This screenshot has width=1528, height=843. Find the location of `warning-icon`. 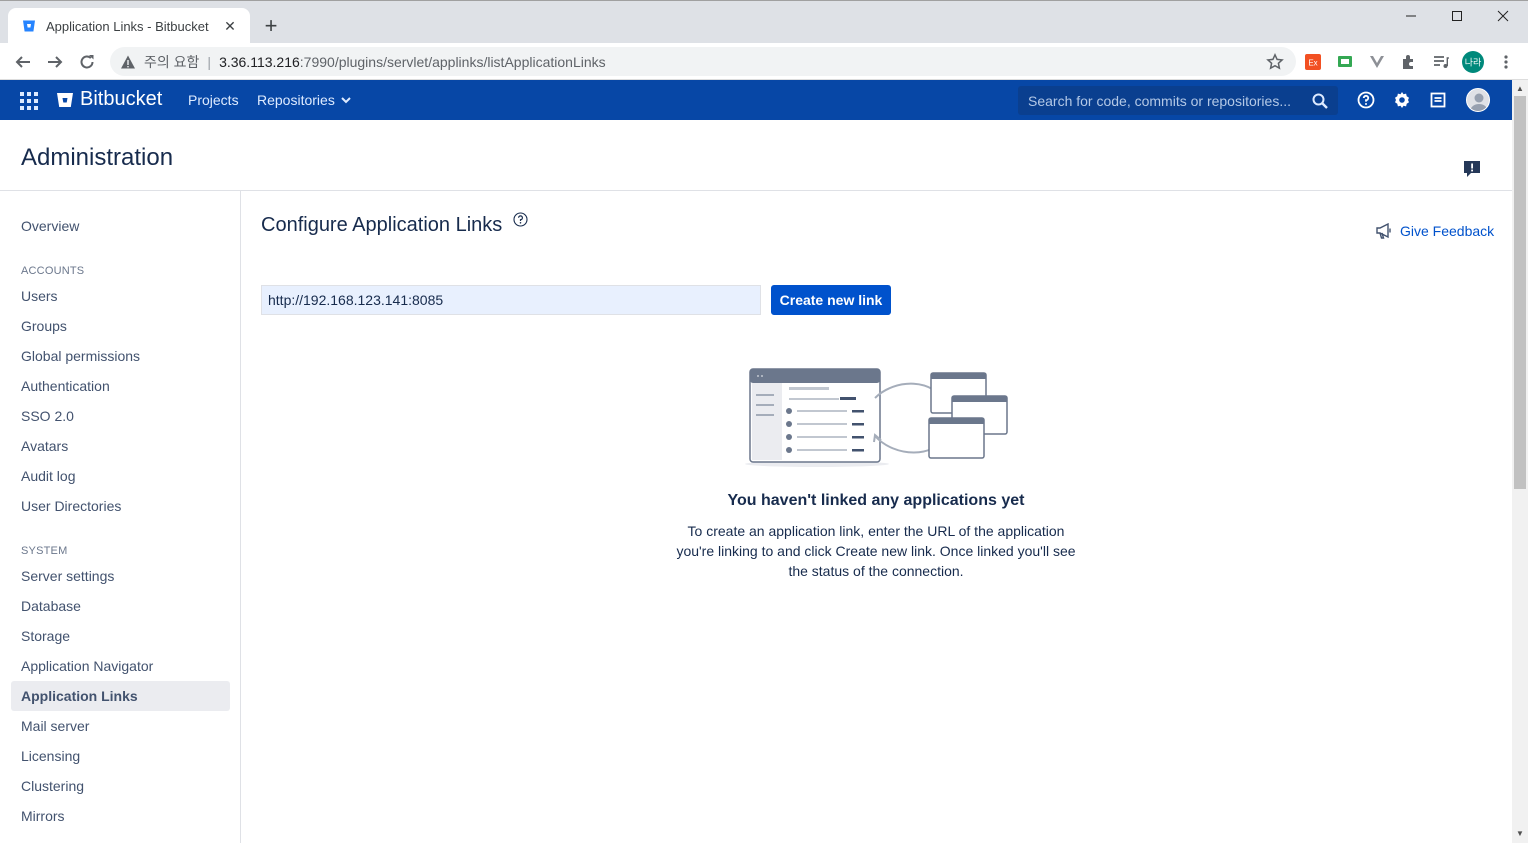

warning-icon is located at coordinates (128, 61).